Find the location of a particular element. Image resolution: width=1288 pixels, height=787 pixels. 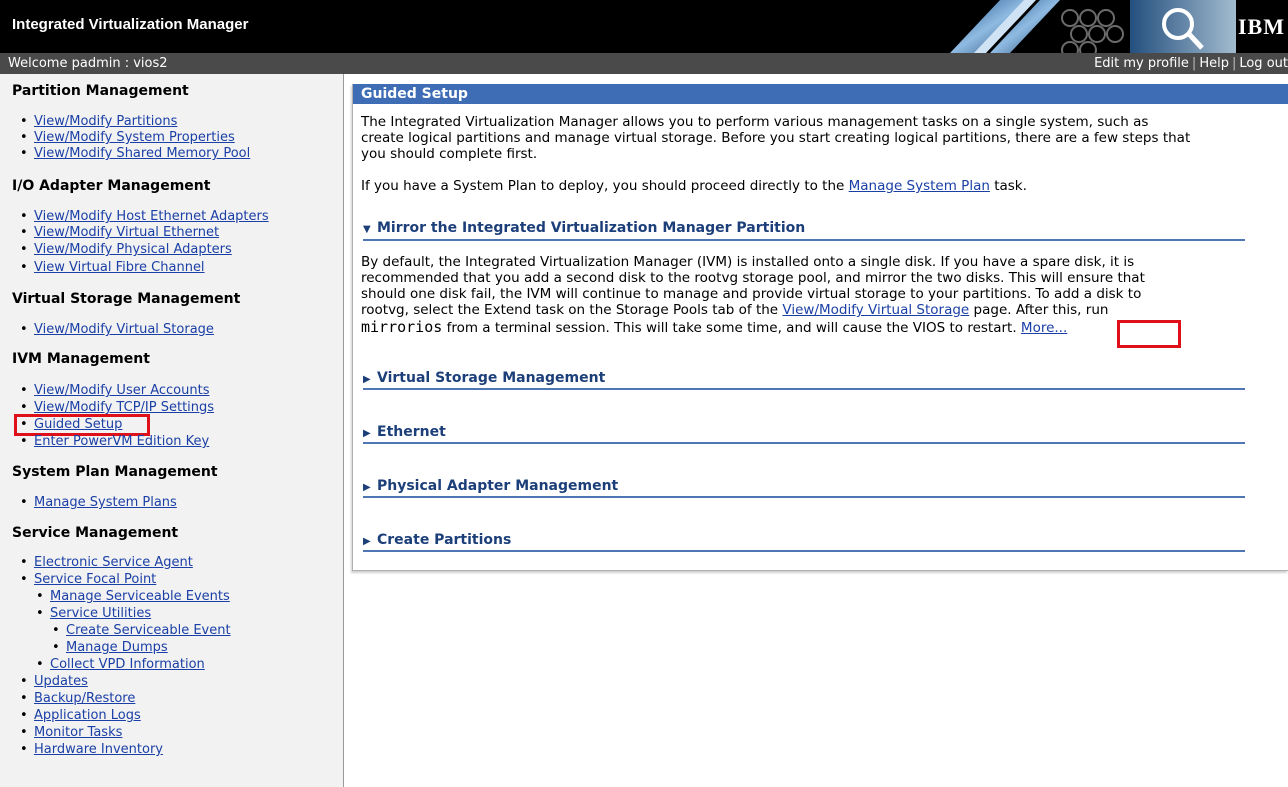

nav-item-virtual-fibre-channel: • View Virtual Fibre Channel is located at coordinates (112, 268).